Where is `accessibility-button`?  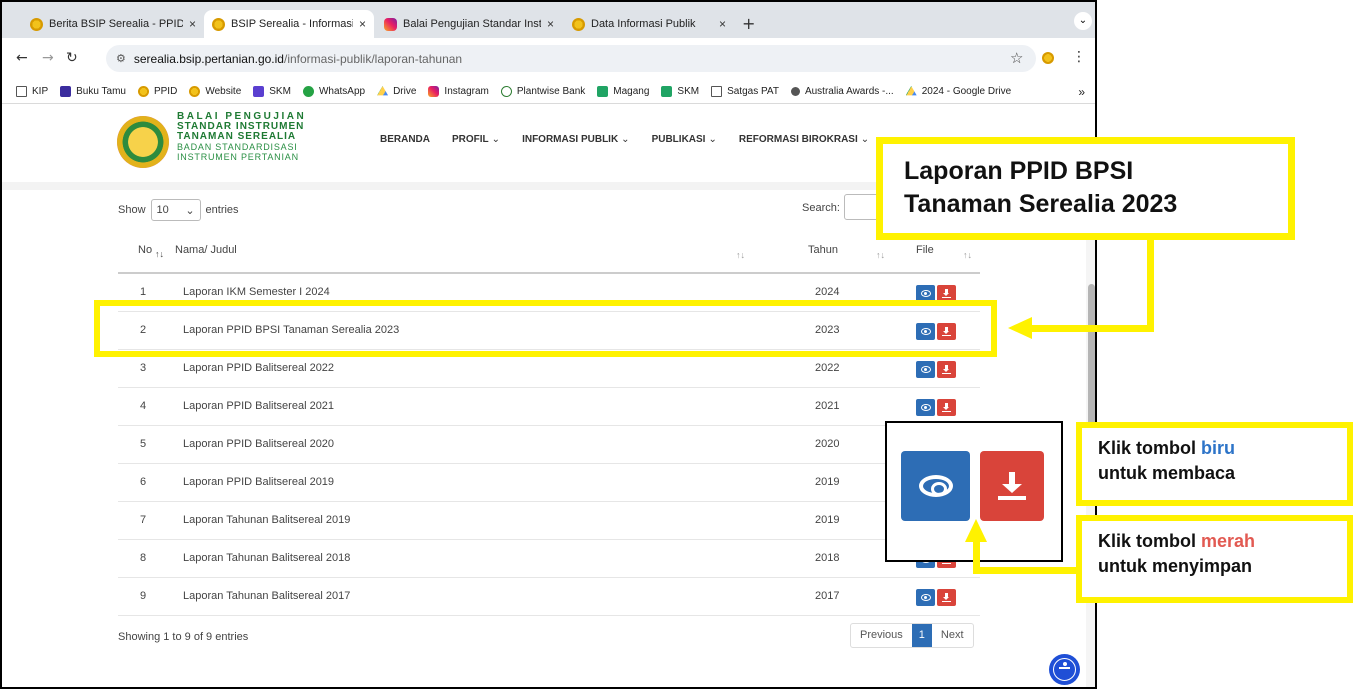 accessibility-button is located at coordinates (1064, 669).